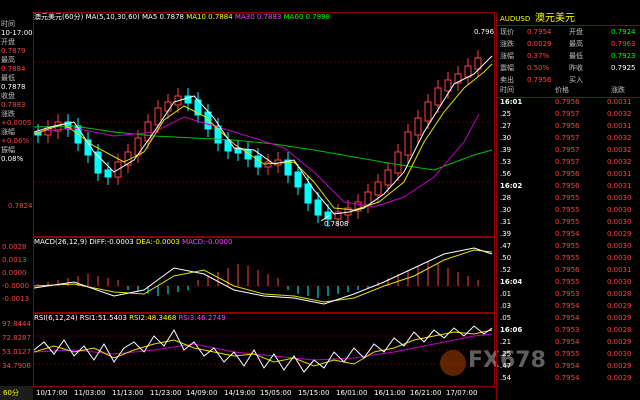  I want to click on tick-row: .01 0.7953 0.0028, so click(568, 294).